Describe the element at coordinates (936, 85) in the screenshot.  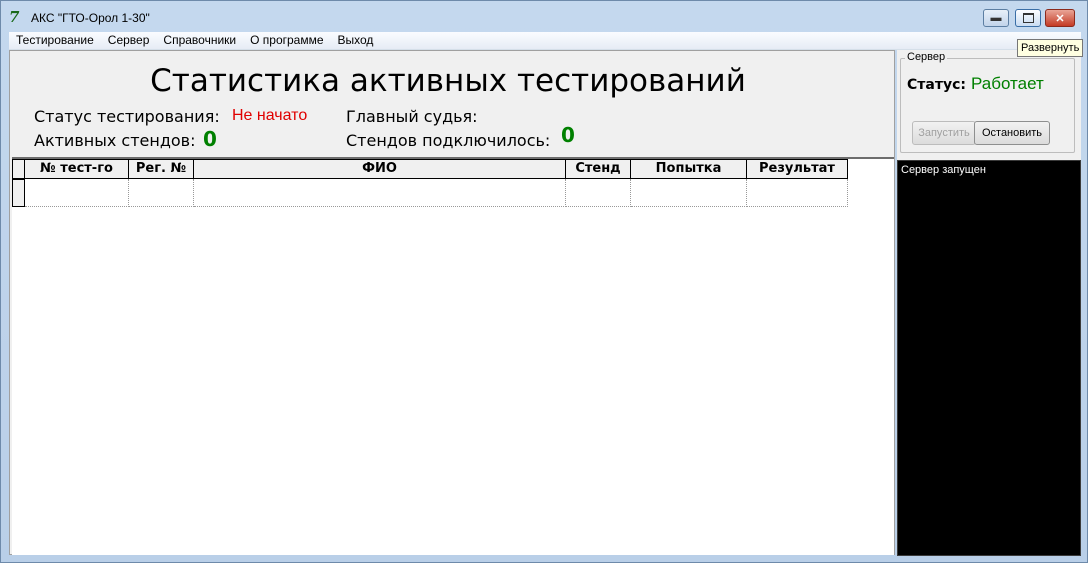
I see `server-status-label: Статус:` at that location.